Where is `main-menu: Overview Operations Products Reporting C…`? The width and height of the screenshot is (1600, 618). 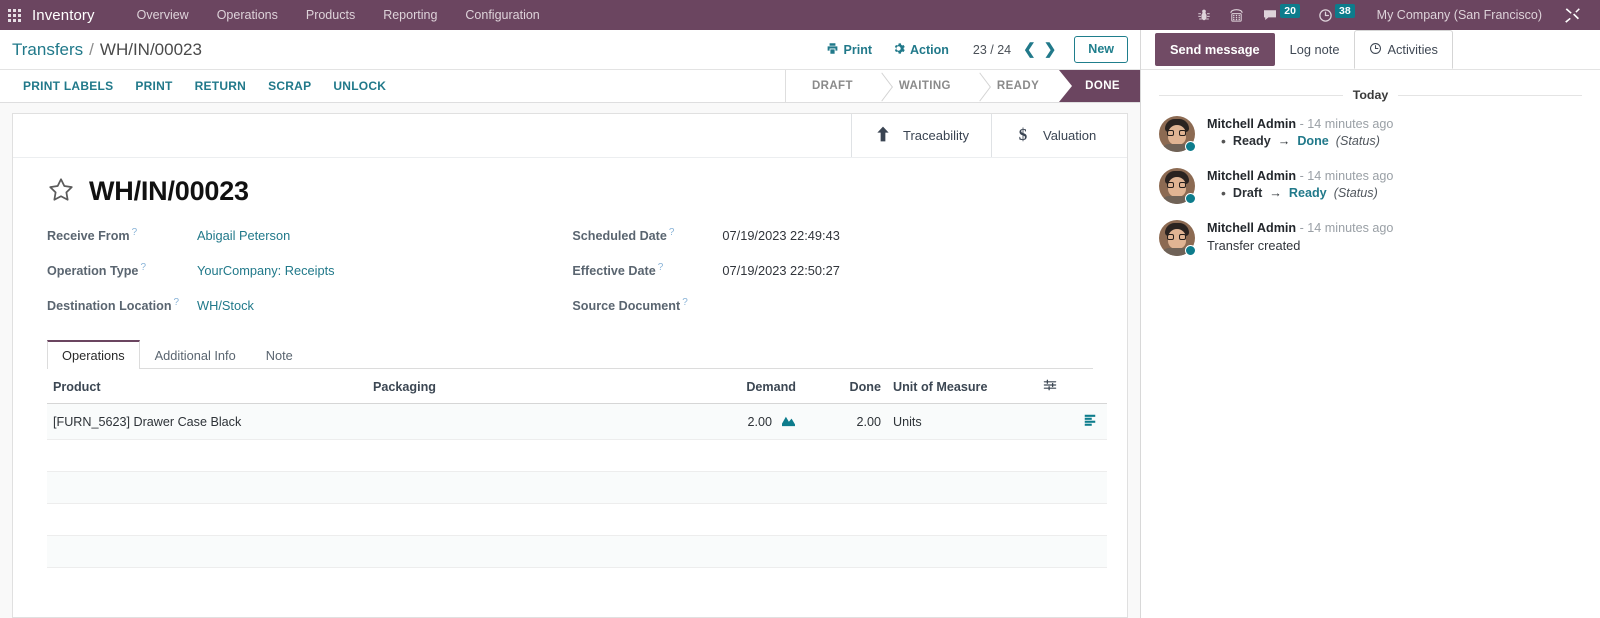
main-menu: Overview Operations Products Reporting C… is located at coordinates (338, 15).